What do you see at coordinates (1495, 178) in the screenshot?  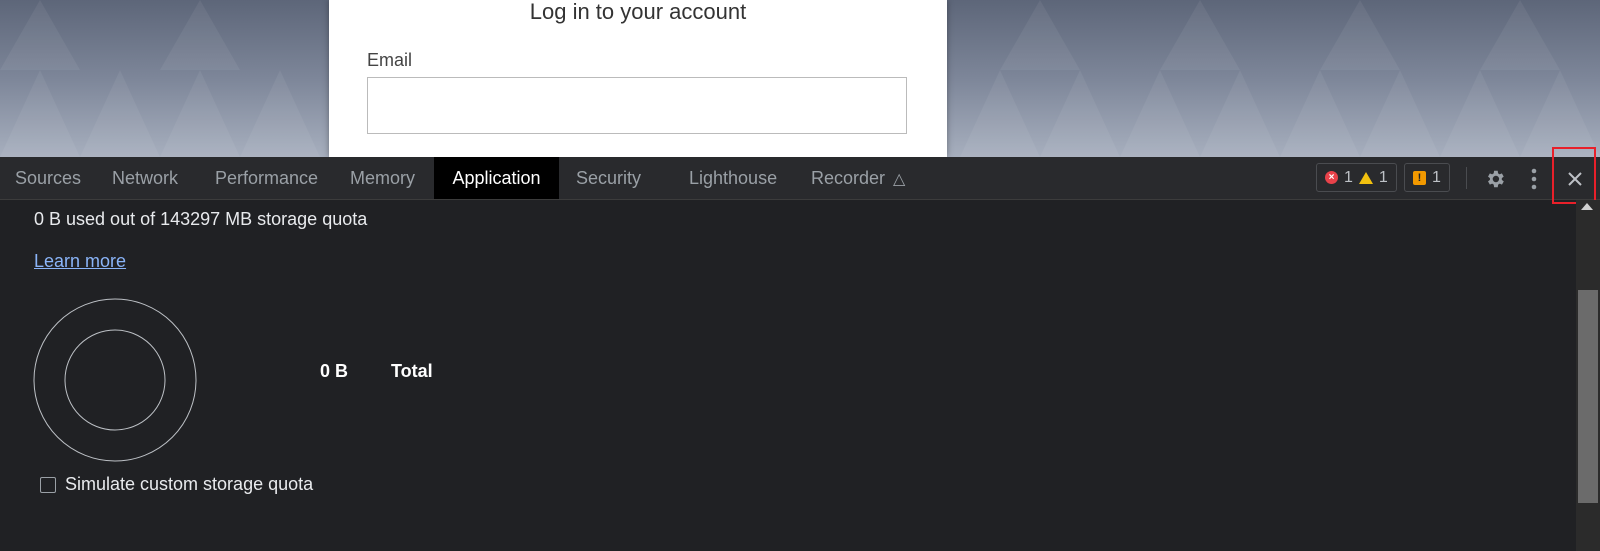 I see `gear-icon` at bounding box center [1495, 178].